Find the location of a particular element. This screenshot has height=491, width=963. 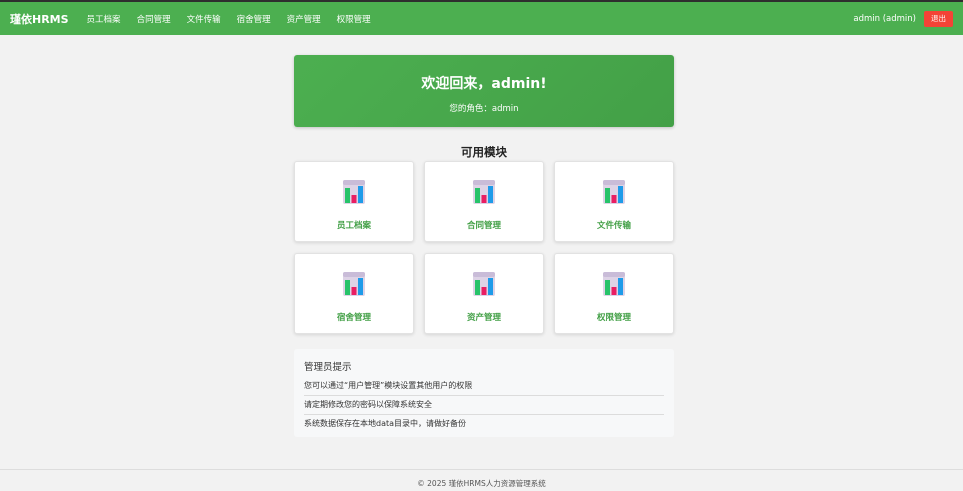

tips-title: 管理员提示 is located at coordinates (328, 367).